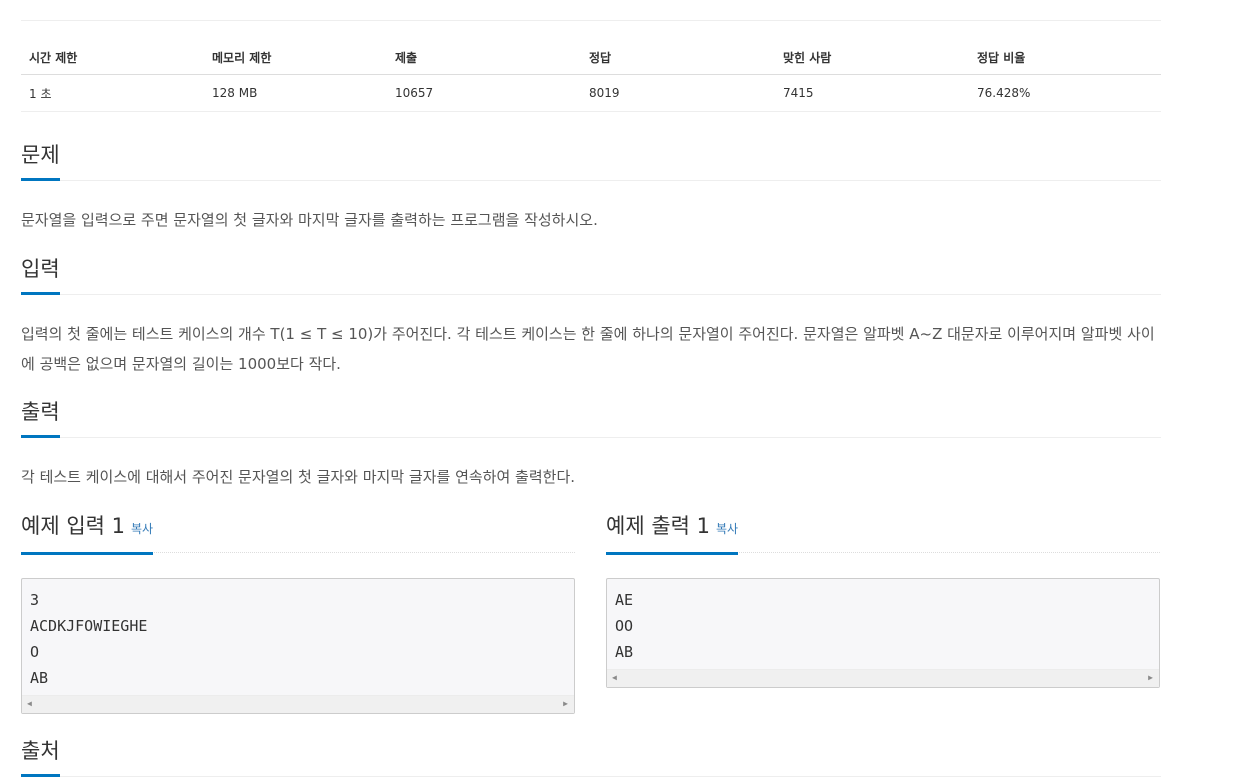 The height and width of the screenshot is (777, 1254). What do you see at coordinates (658, 526) in the screenshot?
I see `sample-output-title: 예제 출력 1` at bounding box center [658, 526].